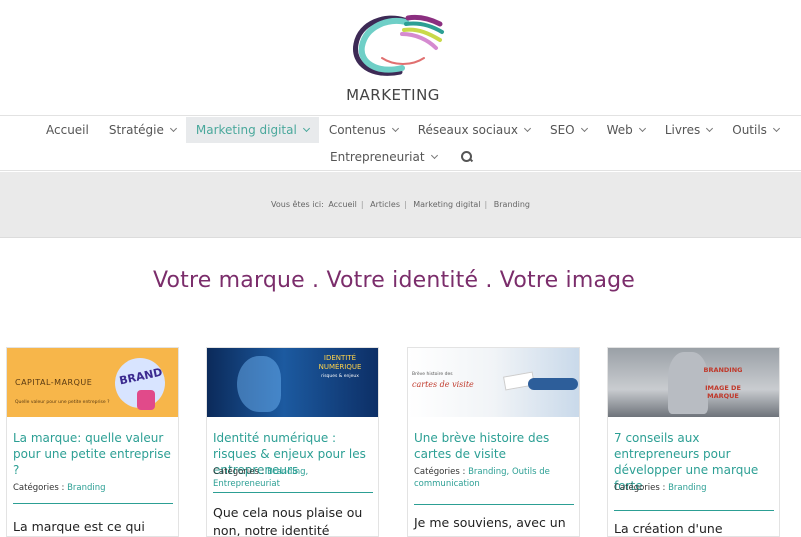 This screenshot has height=537, width=801. What do you see at coordinates (474, 130) in the screenshot?
I see `nav-item-reseaux-sociaux: Réseaux sociaux` at bounding box center [474, 130].